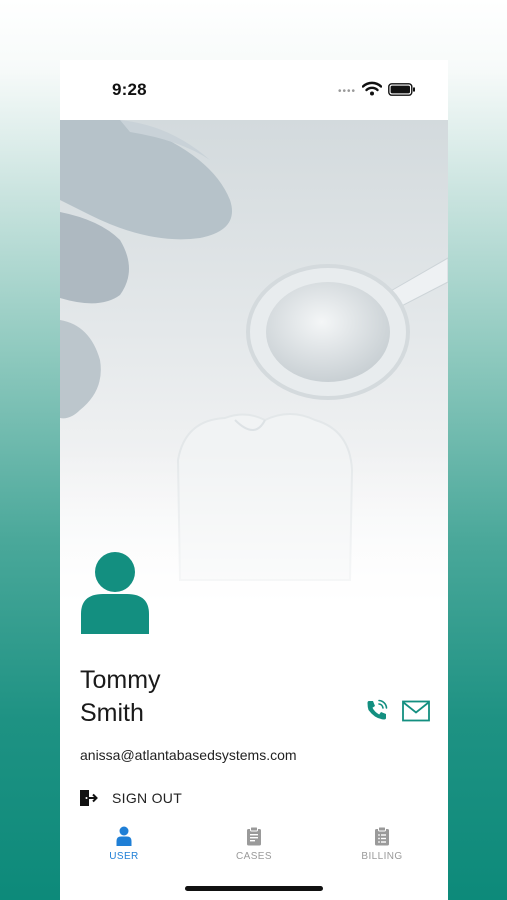 This screenshot has width=507, height=900. What do you see at coordinates (347, 91) in the screenshot?
I see `signal-dots-icon: ••••` at bounding box center [347, 91].